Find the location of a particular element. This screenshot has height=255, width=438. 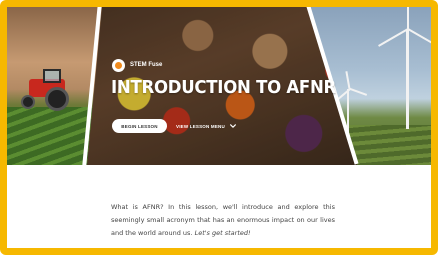

begin-lesson-button: BEGIN LESSON is located at coordinates (139, 126).